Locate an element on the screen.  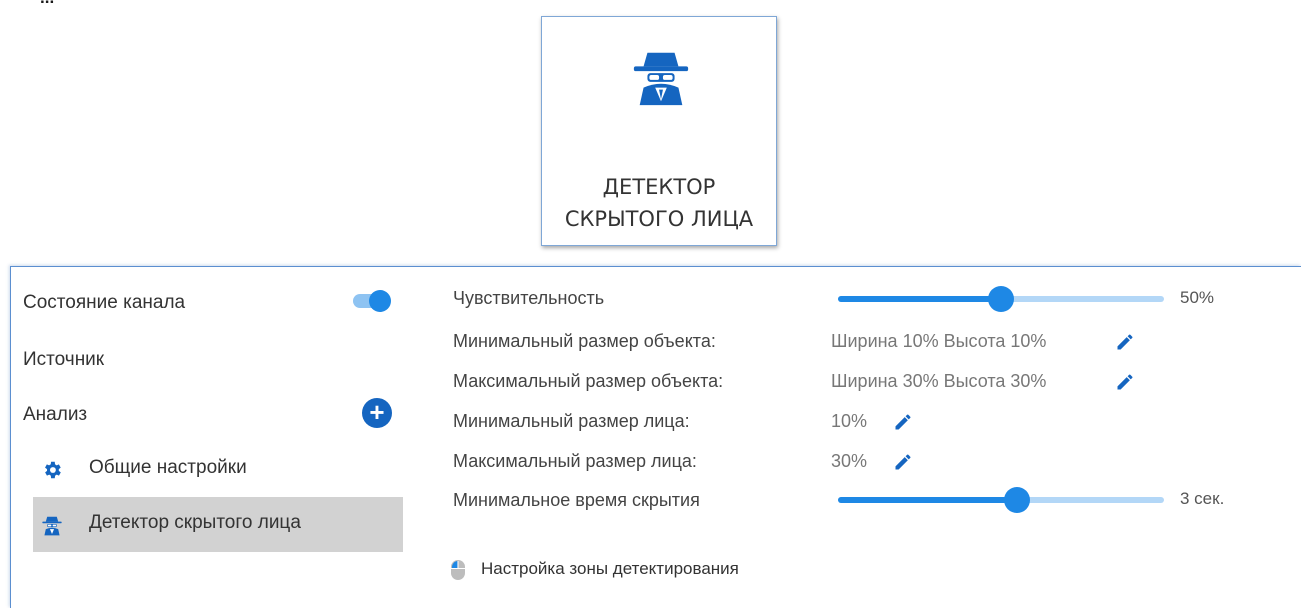
max-face-size-value: 30% is located at coordinates (849, 461).